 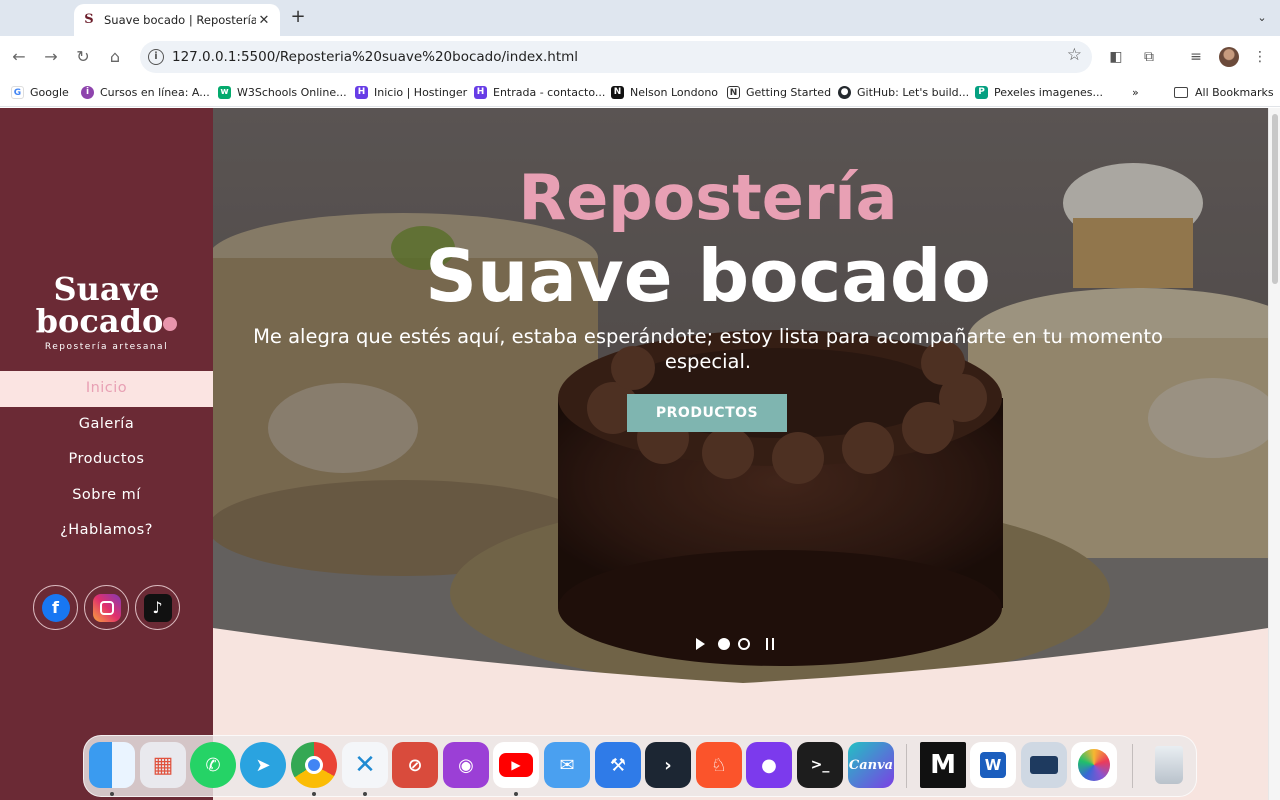 What do you see at coordinates (674, 92) in the screenshot?
I see `bookmark-label: Nelson Londono` at bounding box center [674, 92].